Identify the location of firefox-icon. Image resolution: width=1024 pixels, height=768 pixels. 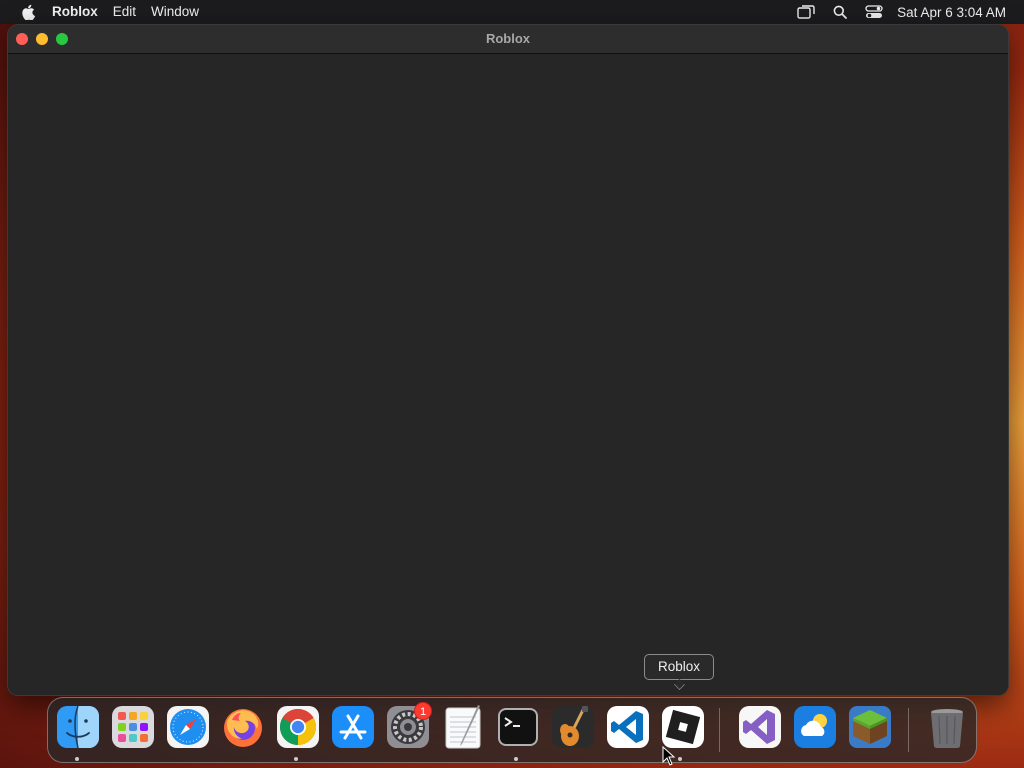
(243, 728).